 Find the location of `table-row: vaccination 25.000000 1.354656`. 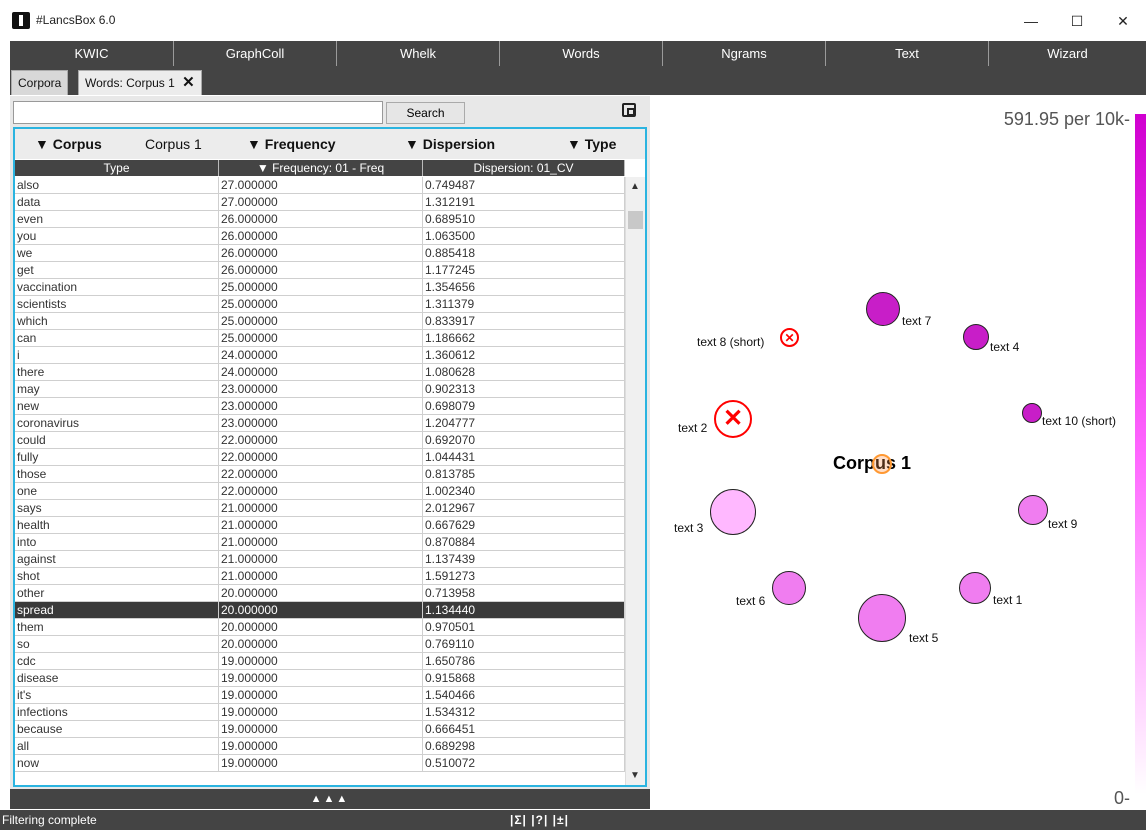

table-row: vaccination 25.000000 1.354656 is located at coordinates (320, 287).